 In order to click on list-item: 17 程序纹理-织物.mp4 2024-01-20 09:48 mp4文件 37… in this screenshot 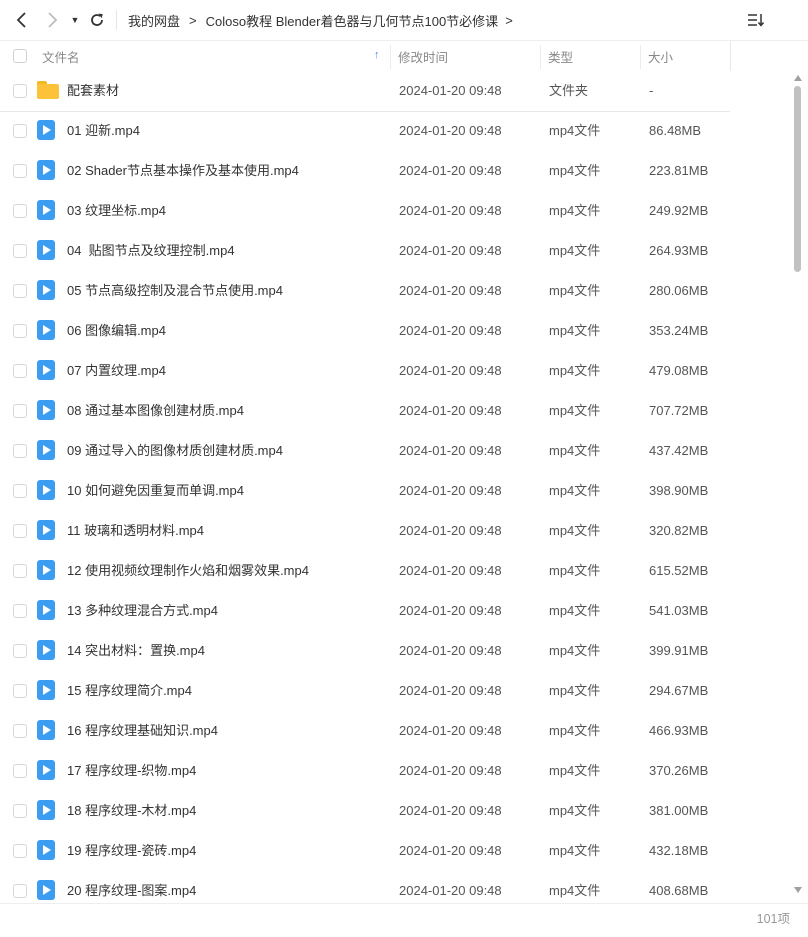, I will do `click(395, 771)`.